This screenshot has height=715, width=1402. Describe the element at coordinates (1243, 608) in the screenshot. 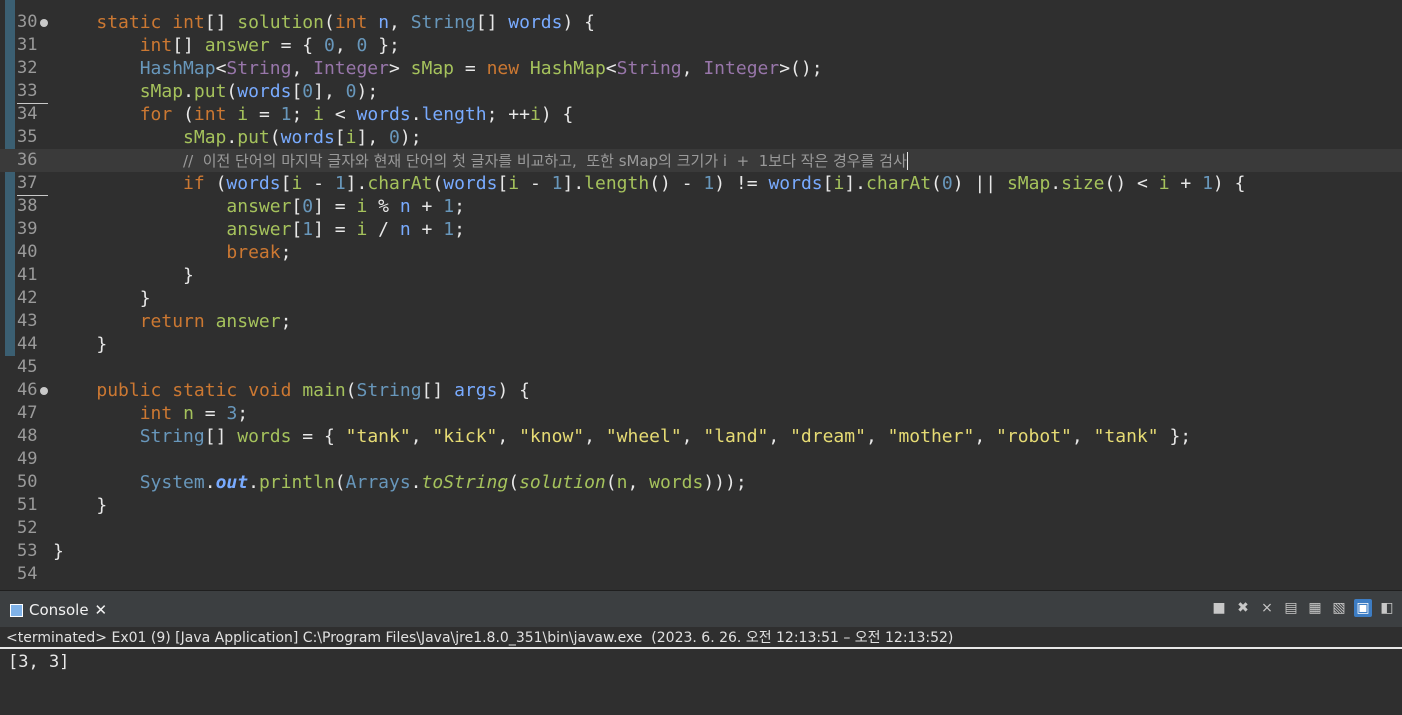

I see `remove-launch-icon: ✖` at that location.